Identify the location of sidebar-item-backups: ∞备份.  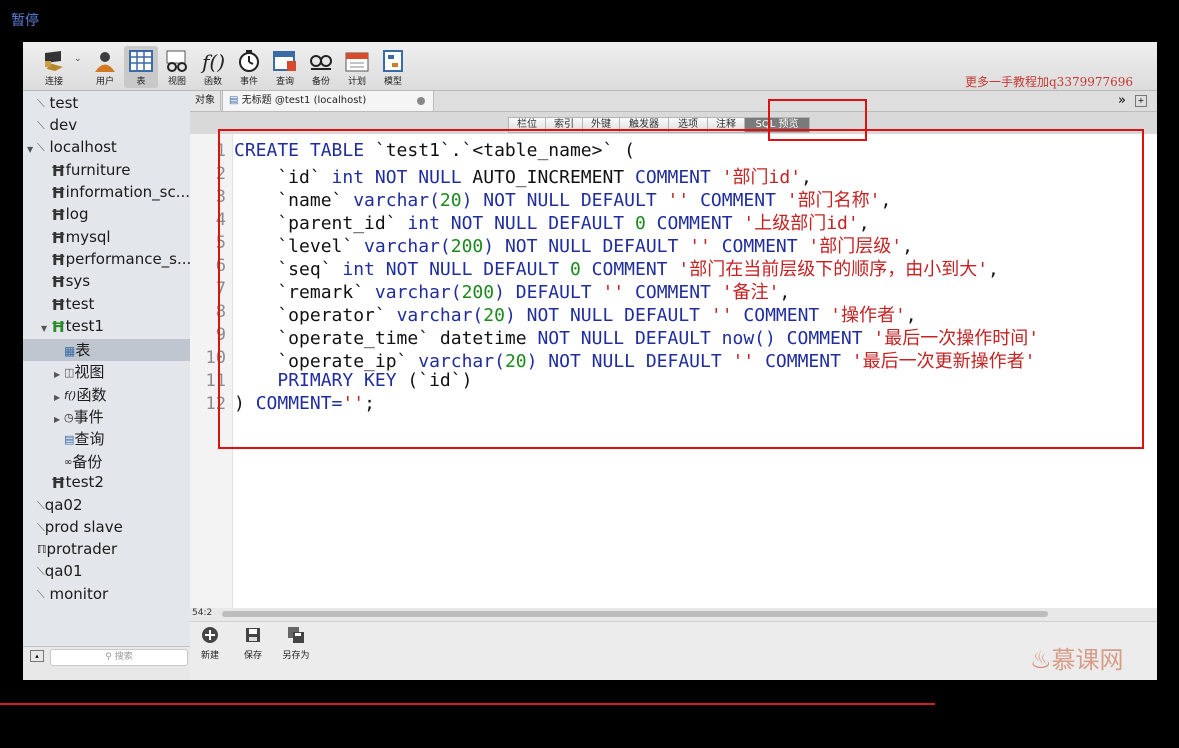
(106, 462).